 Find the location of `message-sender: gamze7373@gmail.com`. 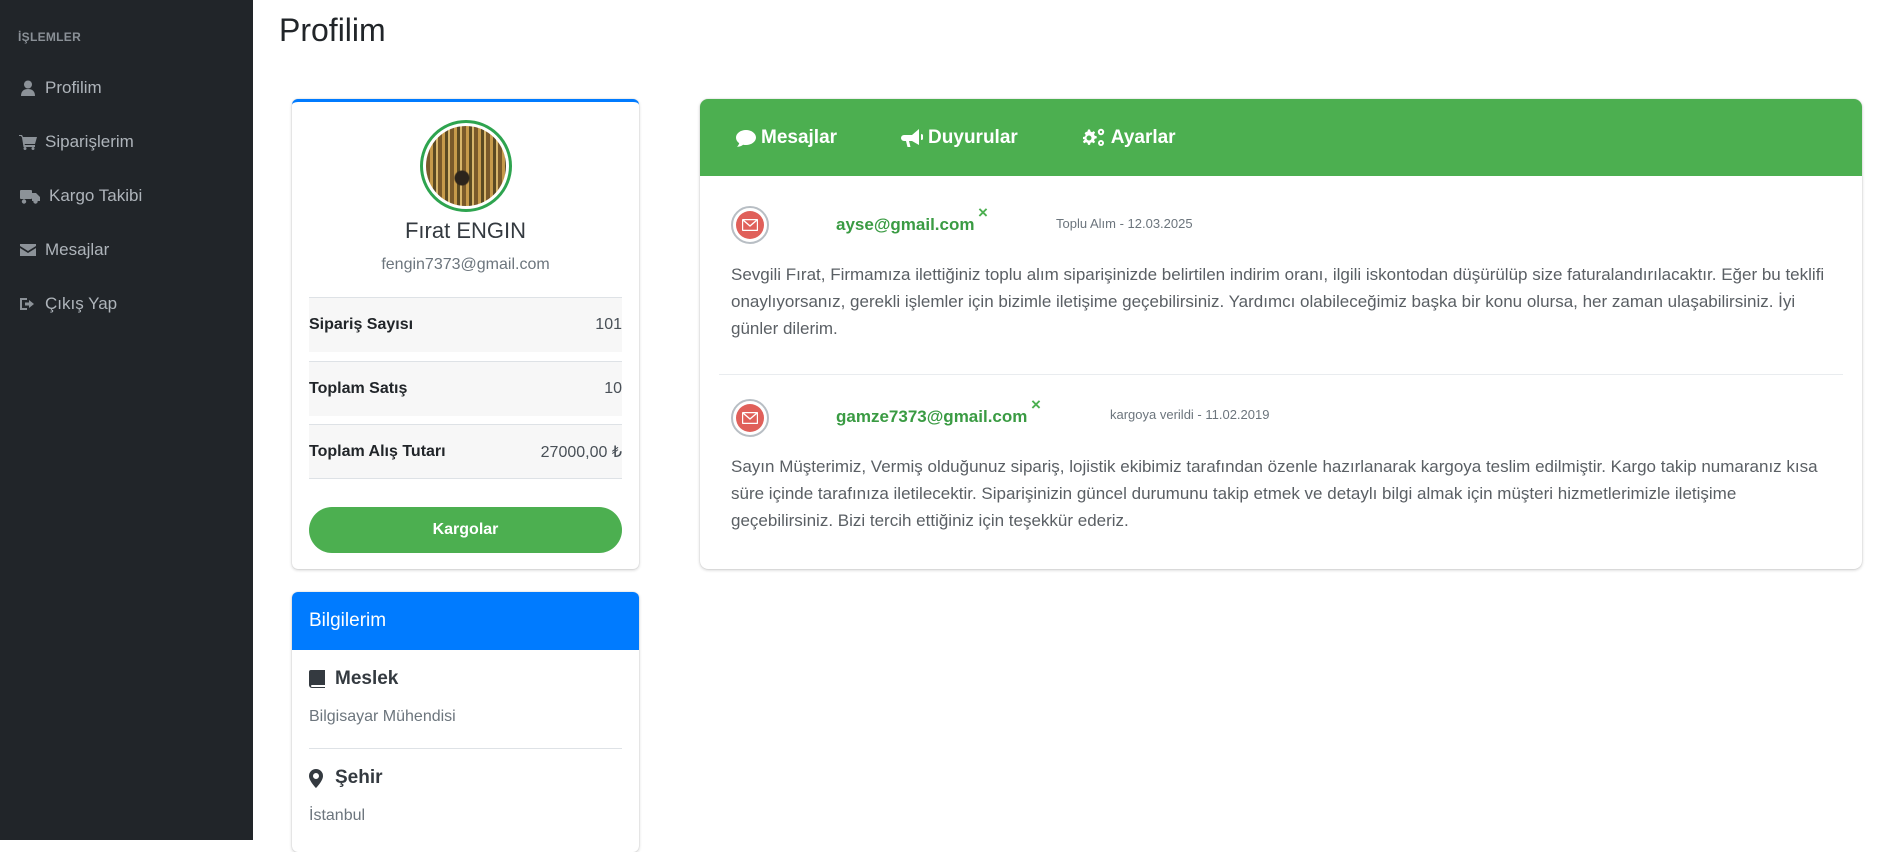

message-sender: gamze7373@gmail.com is located at coordinates (931, 417).